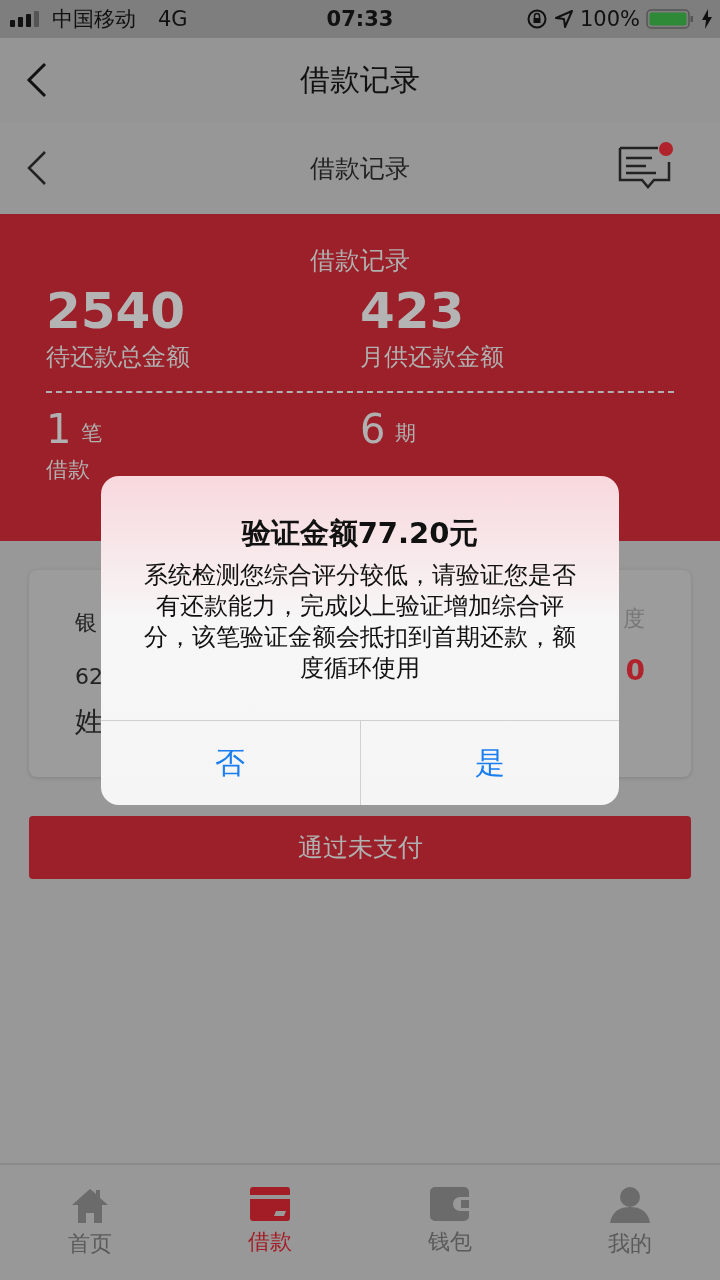 Image resolution: width=720 pixels, height=1280 pixels. Describe the element at coordinates (360, 261) in the screenshot. I see `summary-title: 借款记录` at that location.